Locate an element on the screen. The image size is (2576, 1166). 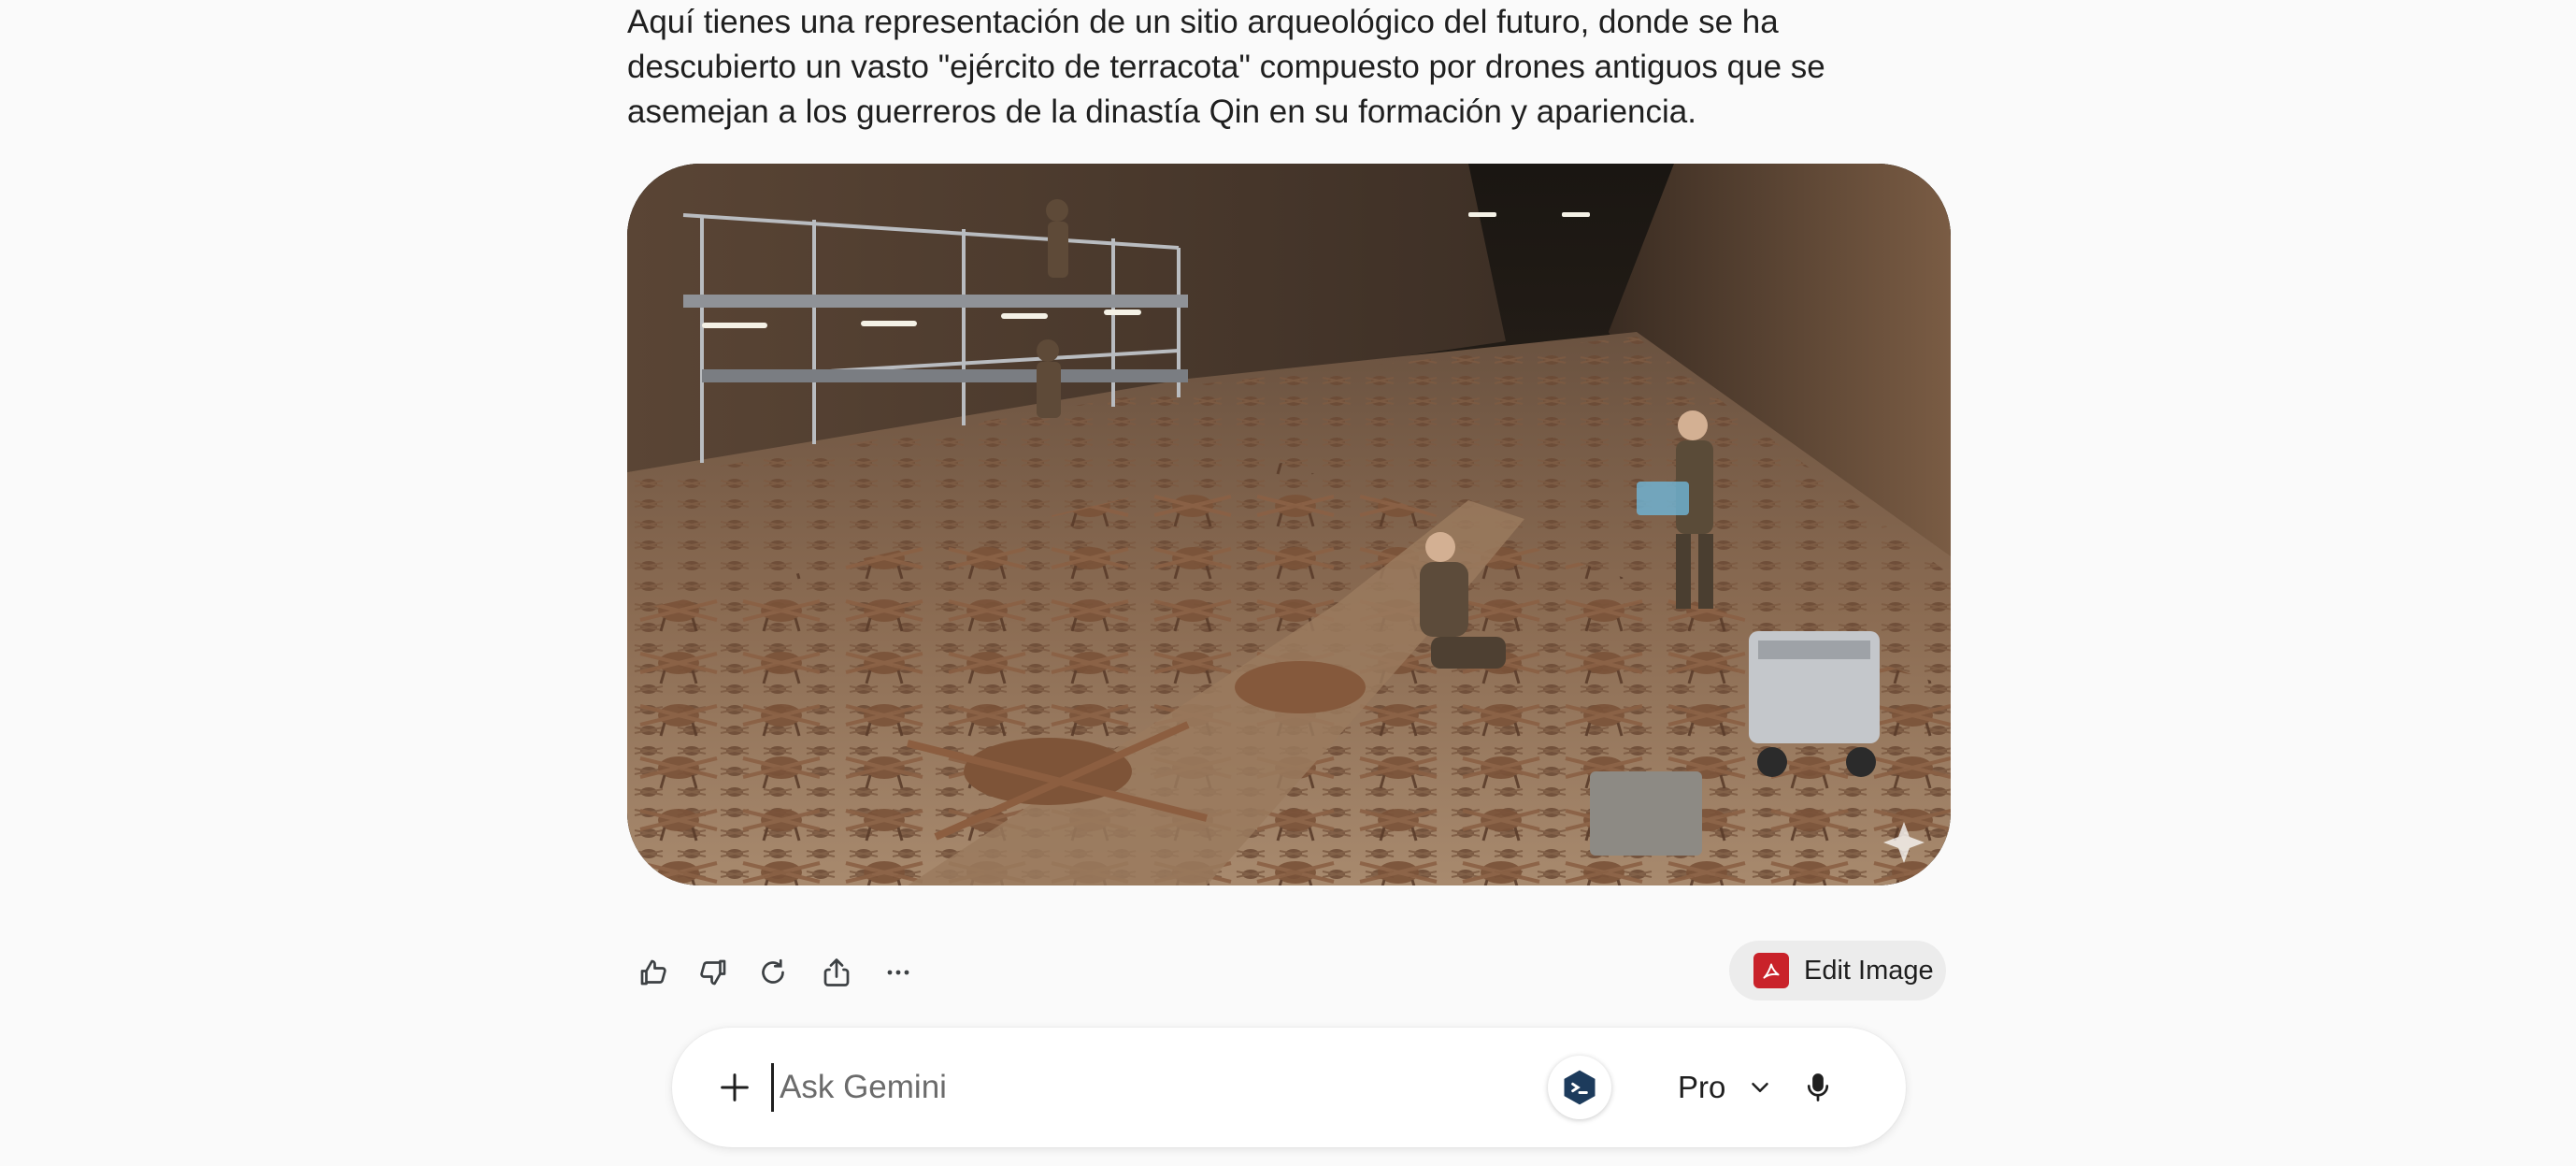
thumbs-up-button is located at coordinates (653, 972).